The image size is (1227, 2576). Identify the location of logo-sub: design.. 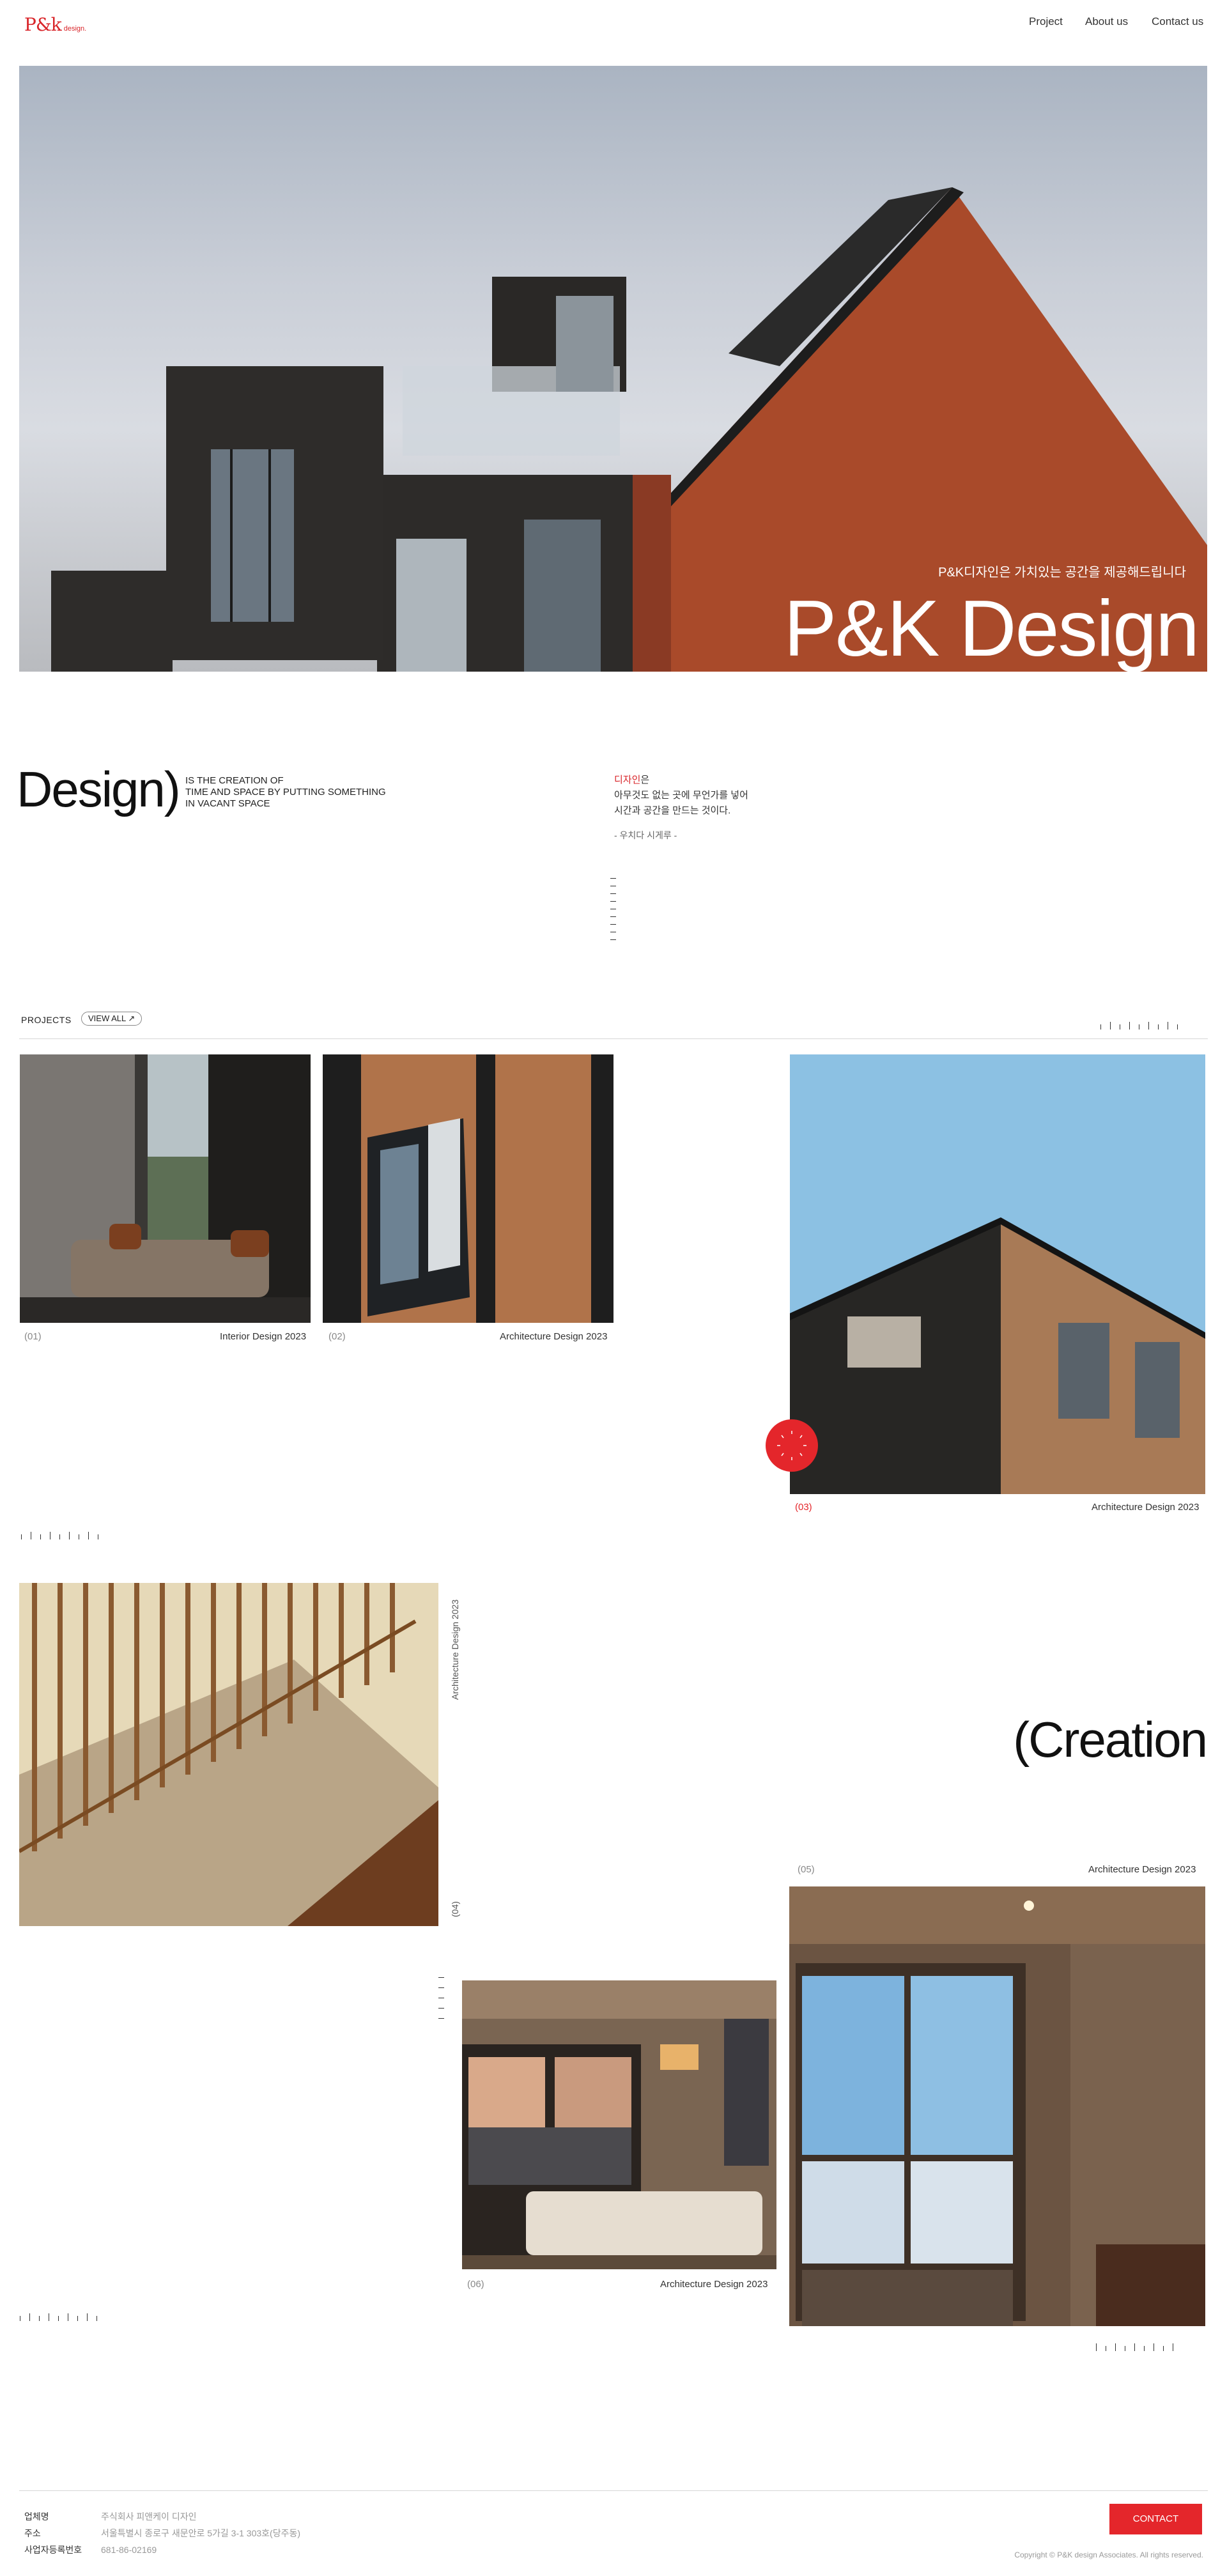
(75, 29).